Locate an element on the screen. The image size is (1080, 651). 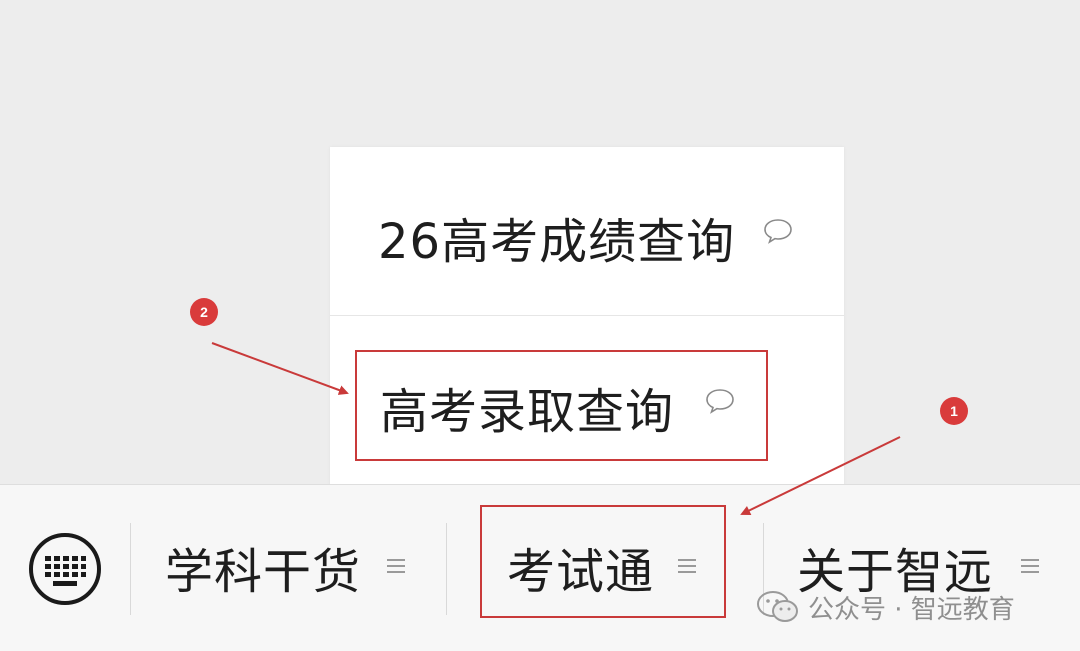
submenu-item-label: 26高考成绩查询 is located at coordinates (557, 242).